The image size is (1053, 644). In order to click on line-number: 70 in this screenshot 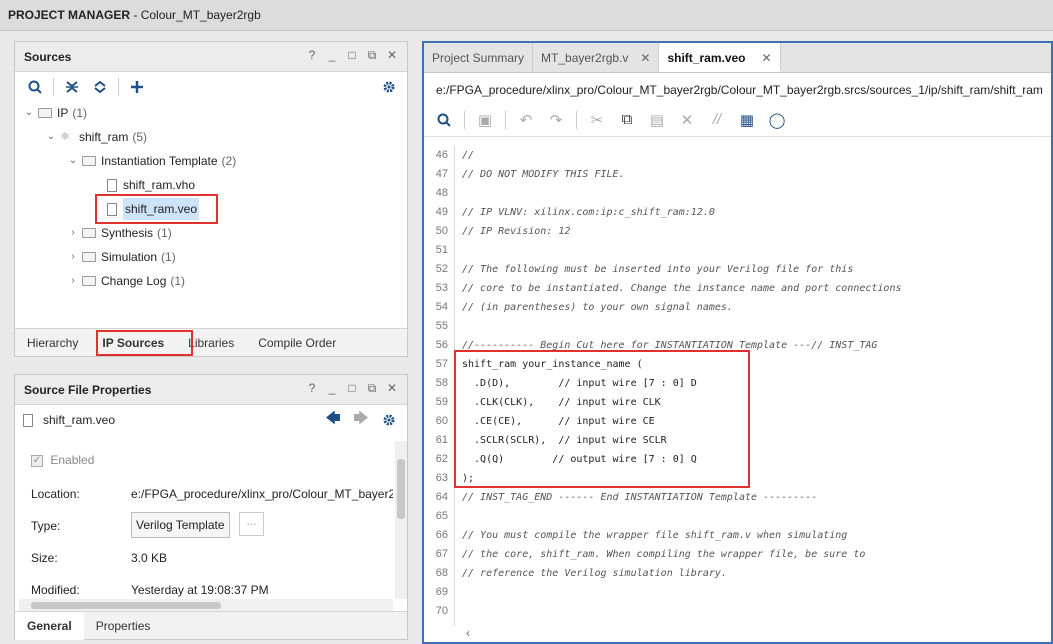, I will do `click(441, 611)`.